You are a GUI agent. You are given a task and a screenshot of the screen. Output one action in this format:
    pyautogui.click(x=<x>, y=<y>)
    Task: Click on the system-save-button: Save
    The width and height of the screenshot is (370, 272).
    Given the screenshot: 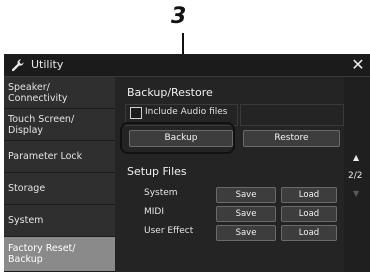 What is the action you would take?
    pyautogui.click(x=246, y=195)
    